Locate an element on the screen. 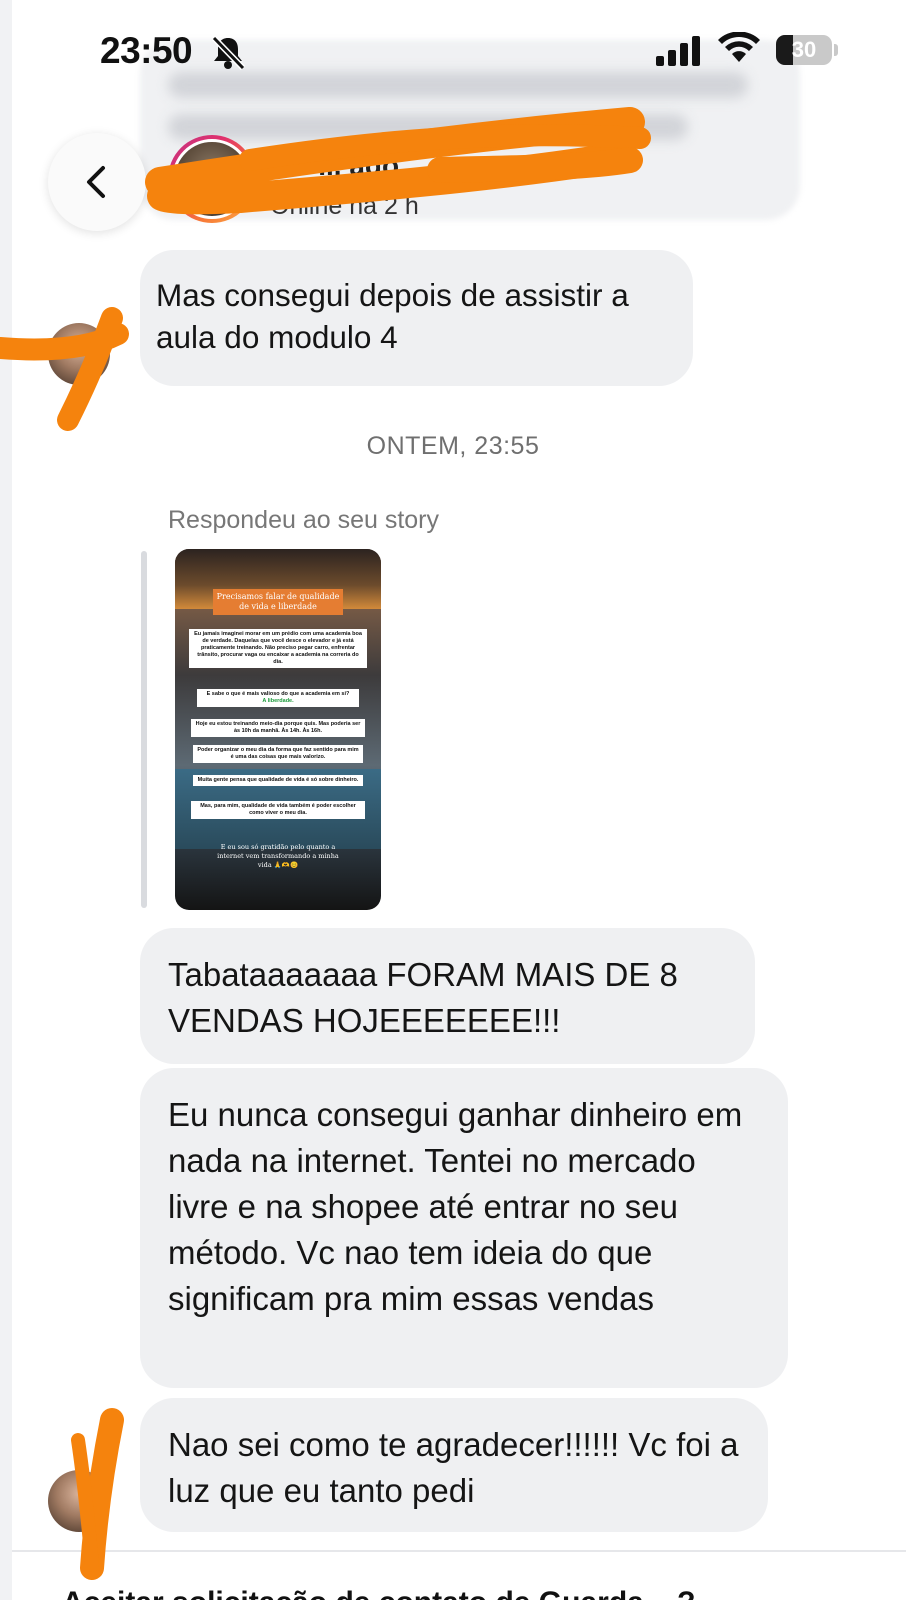  battery-cap is located at coordinates (836, 50).